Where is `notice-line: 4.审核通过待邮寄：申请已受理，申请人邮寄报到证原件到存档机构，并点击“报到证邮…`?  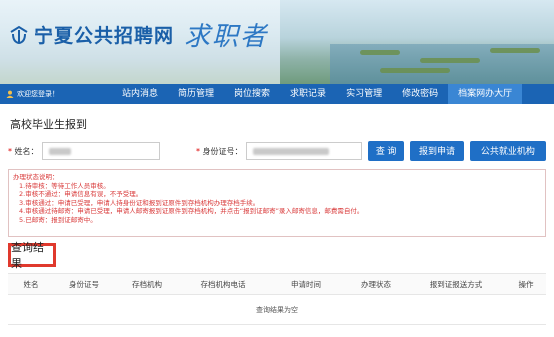
notice-line: 4.审核通过待邮寄：申请已受理，申请人邮寄报到证原件到存档机构，并点击“报到证邮… is located at coordinates (191, 211).